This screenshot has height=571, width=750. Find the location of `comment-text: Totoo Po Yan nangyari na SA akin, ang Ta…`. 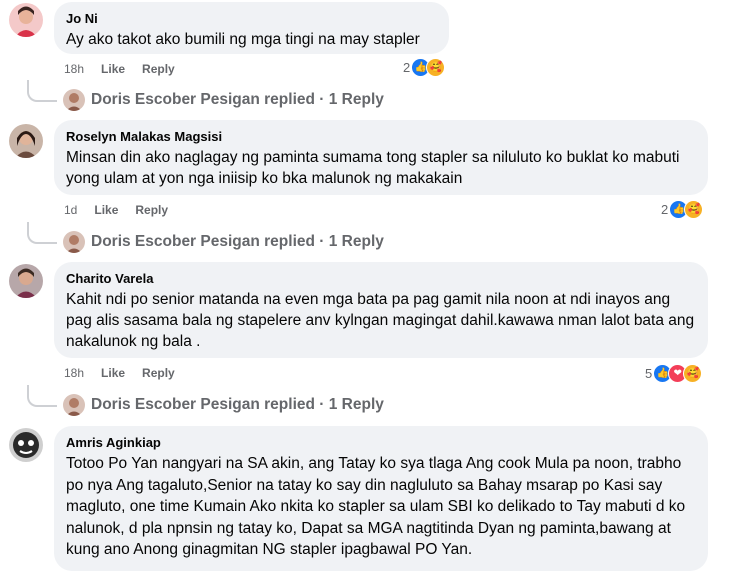

comment-text: Totoo Po Yan nangyari na SA akin, ang Ta… is located at coordinates (376, 506).